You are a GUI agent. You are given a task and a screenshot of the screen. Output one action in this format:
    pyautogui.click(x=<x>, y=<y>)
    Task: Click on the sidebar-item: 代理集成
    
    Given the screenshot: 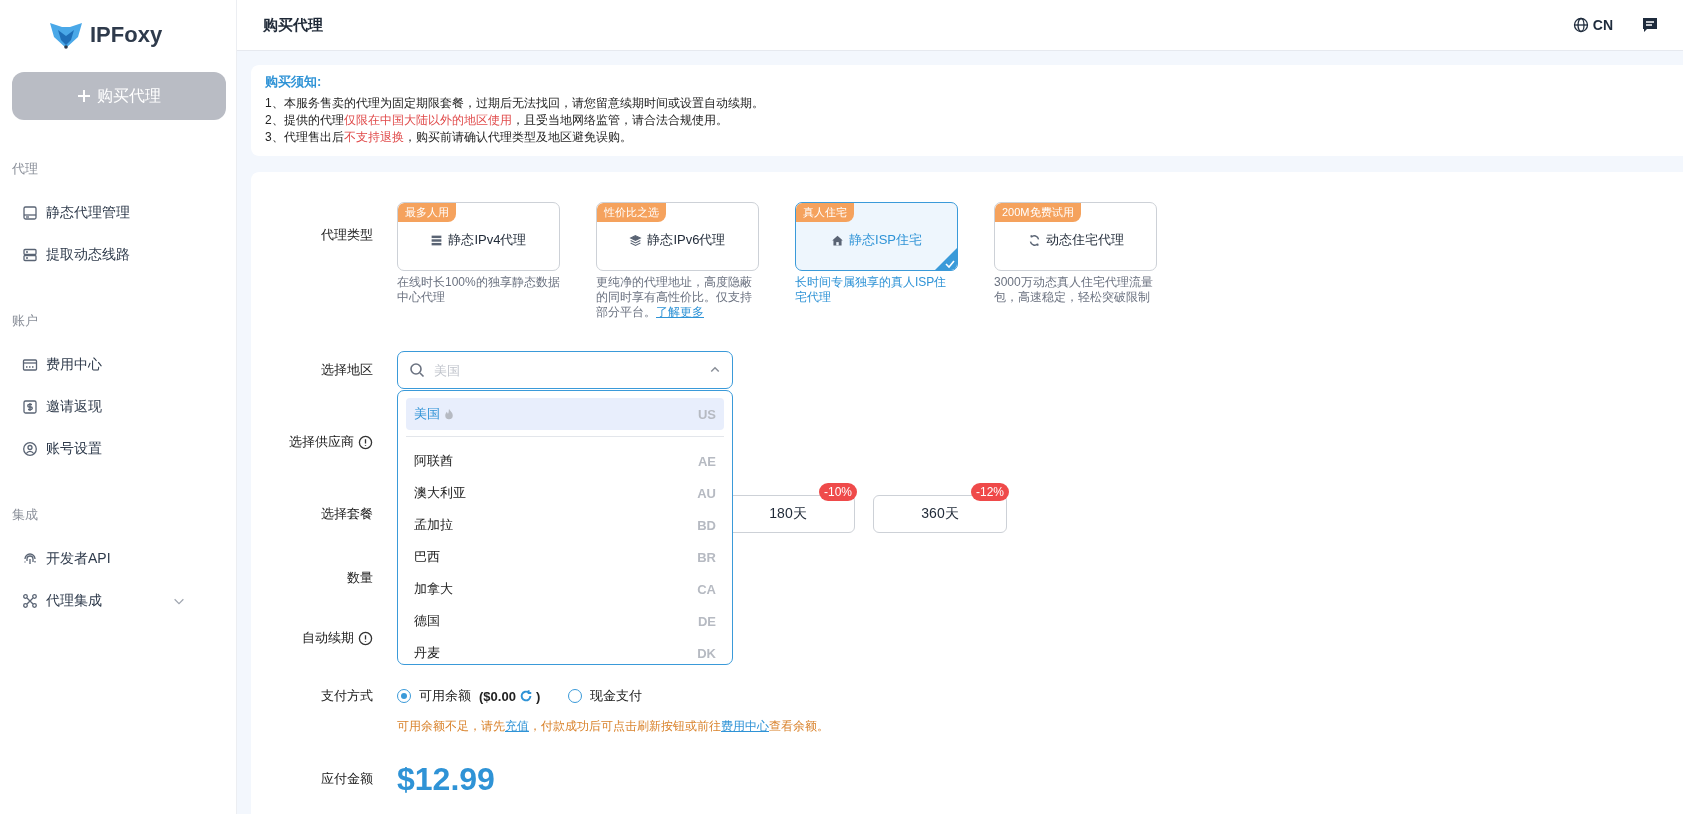 What is the action you would take?
    pyautogui.click(x=118, y=601)
    